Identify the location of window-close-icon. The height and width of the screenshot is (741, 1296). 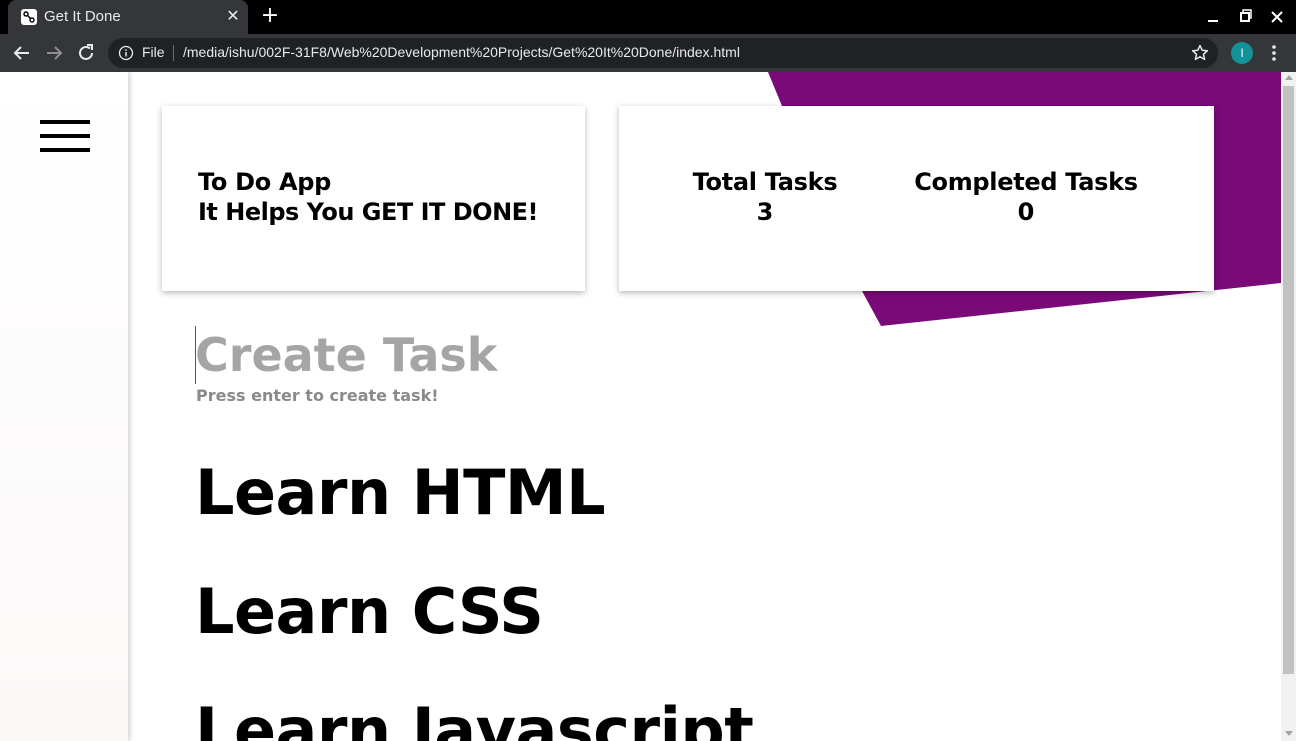
(1277, 17).